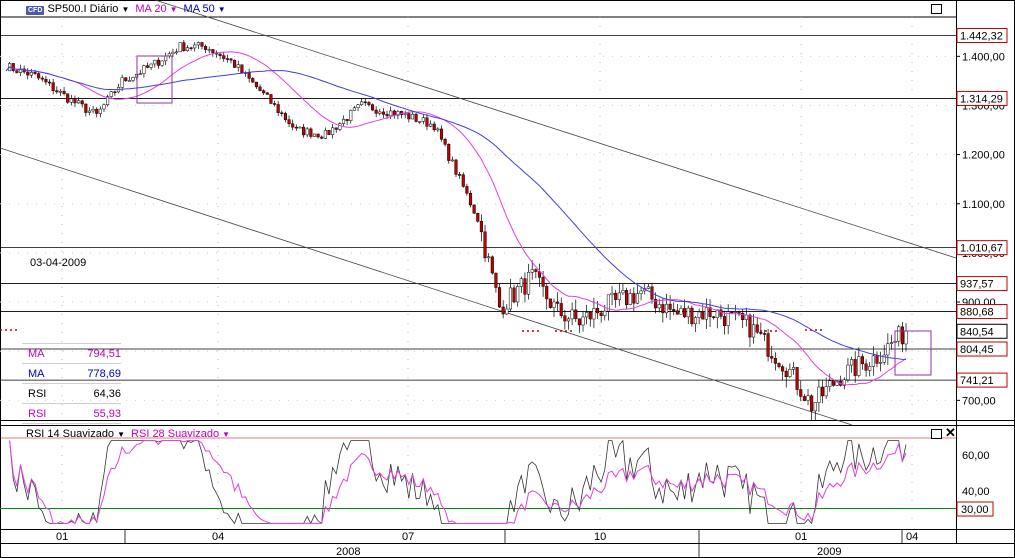  I want to click on price-box-label: 880,68, so click(977, 313).